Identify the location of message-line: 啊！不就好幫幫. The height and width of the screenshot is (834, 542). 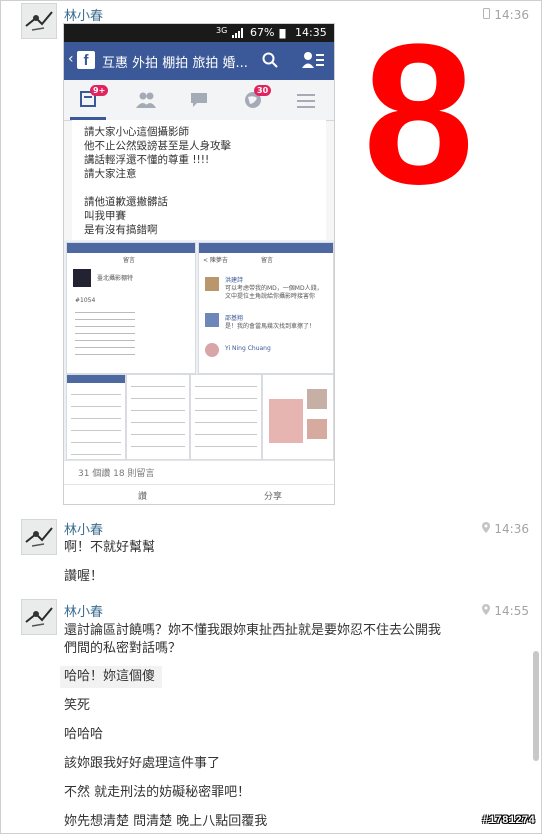
(110, 547).